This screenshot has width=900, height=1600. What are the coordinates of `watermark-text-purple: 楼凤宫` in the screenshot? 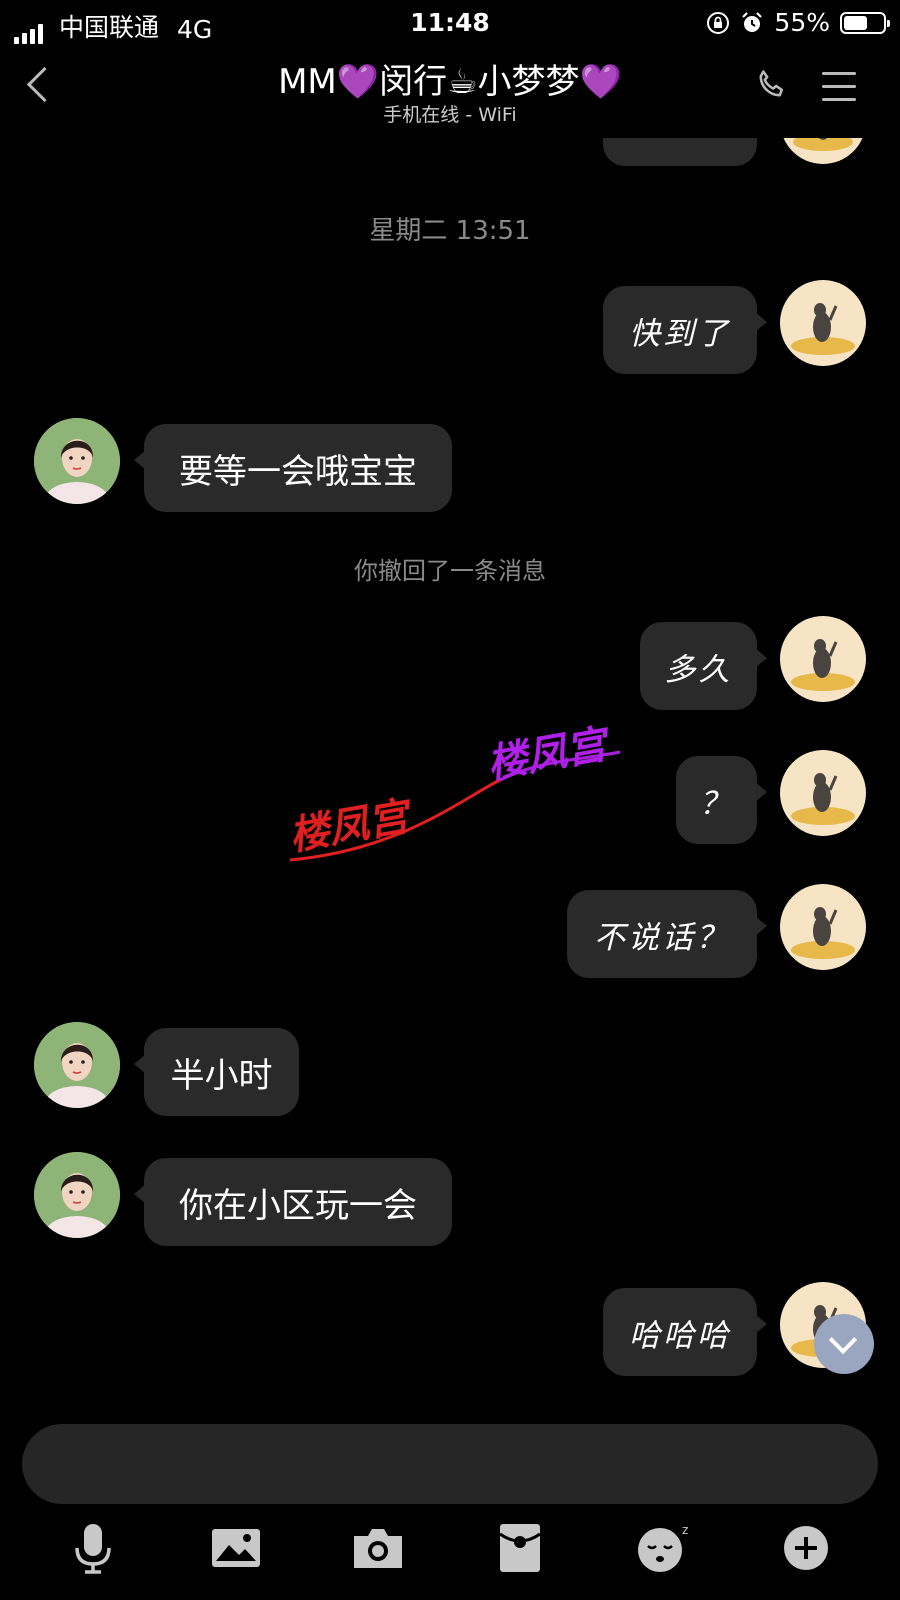 It's located at (549, 754).